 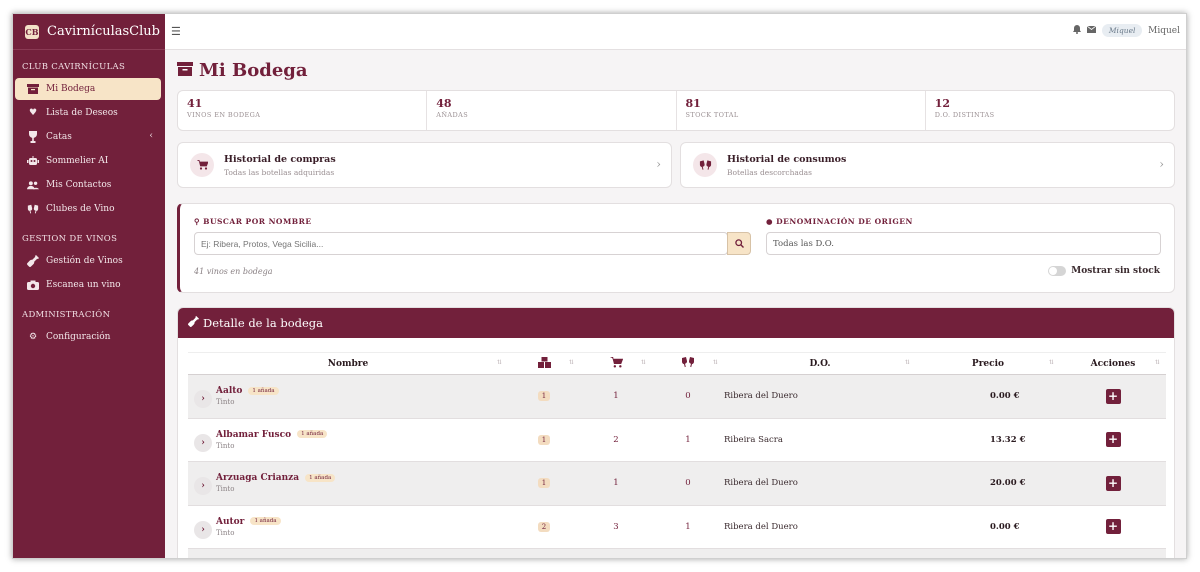 What do you see at coordinates (88, 209) in the screenshot?
I see `sidebar-item-clubes: Clubes de Vino` at bounding box center [88, 209].